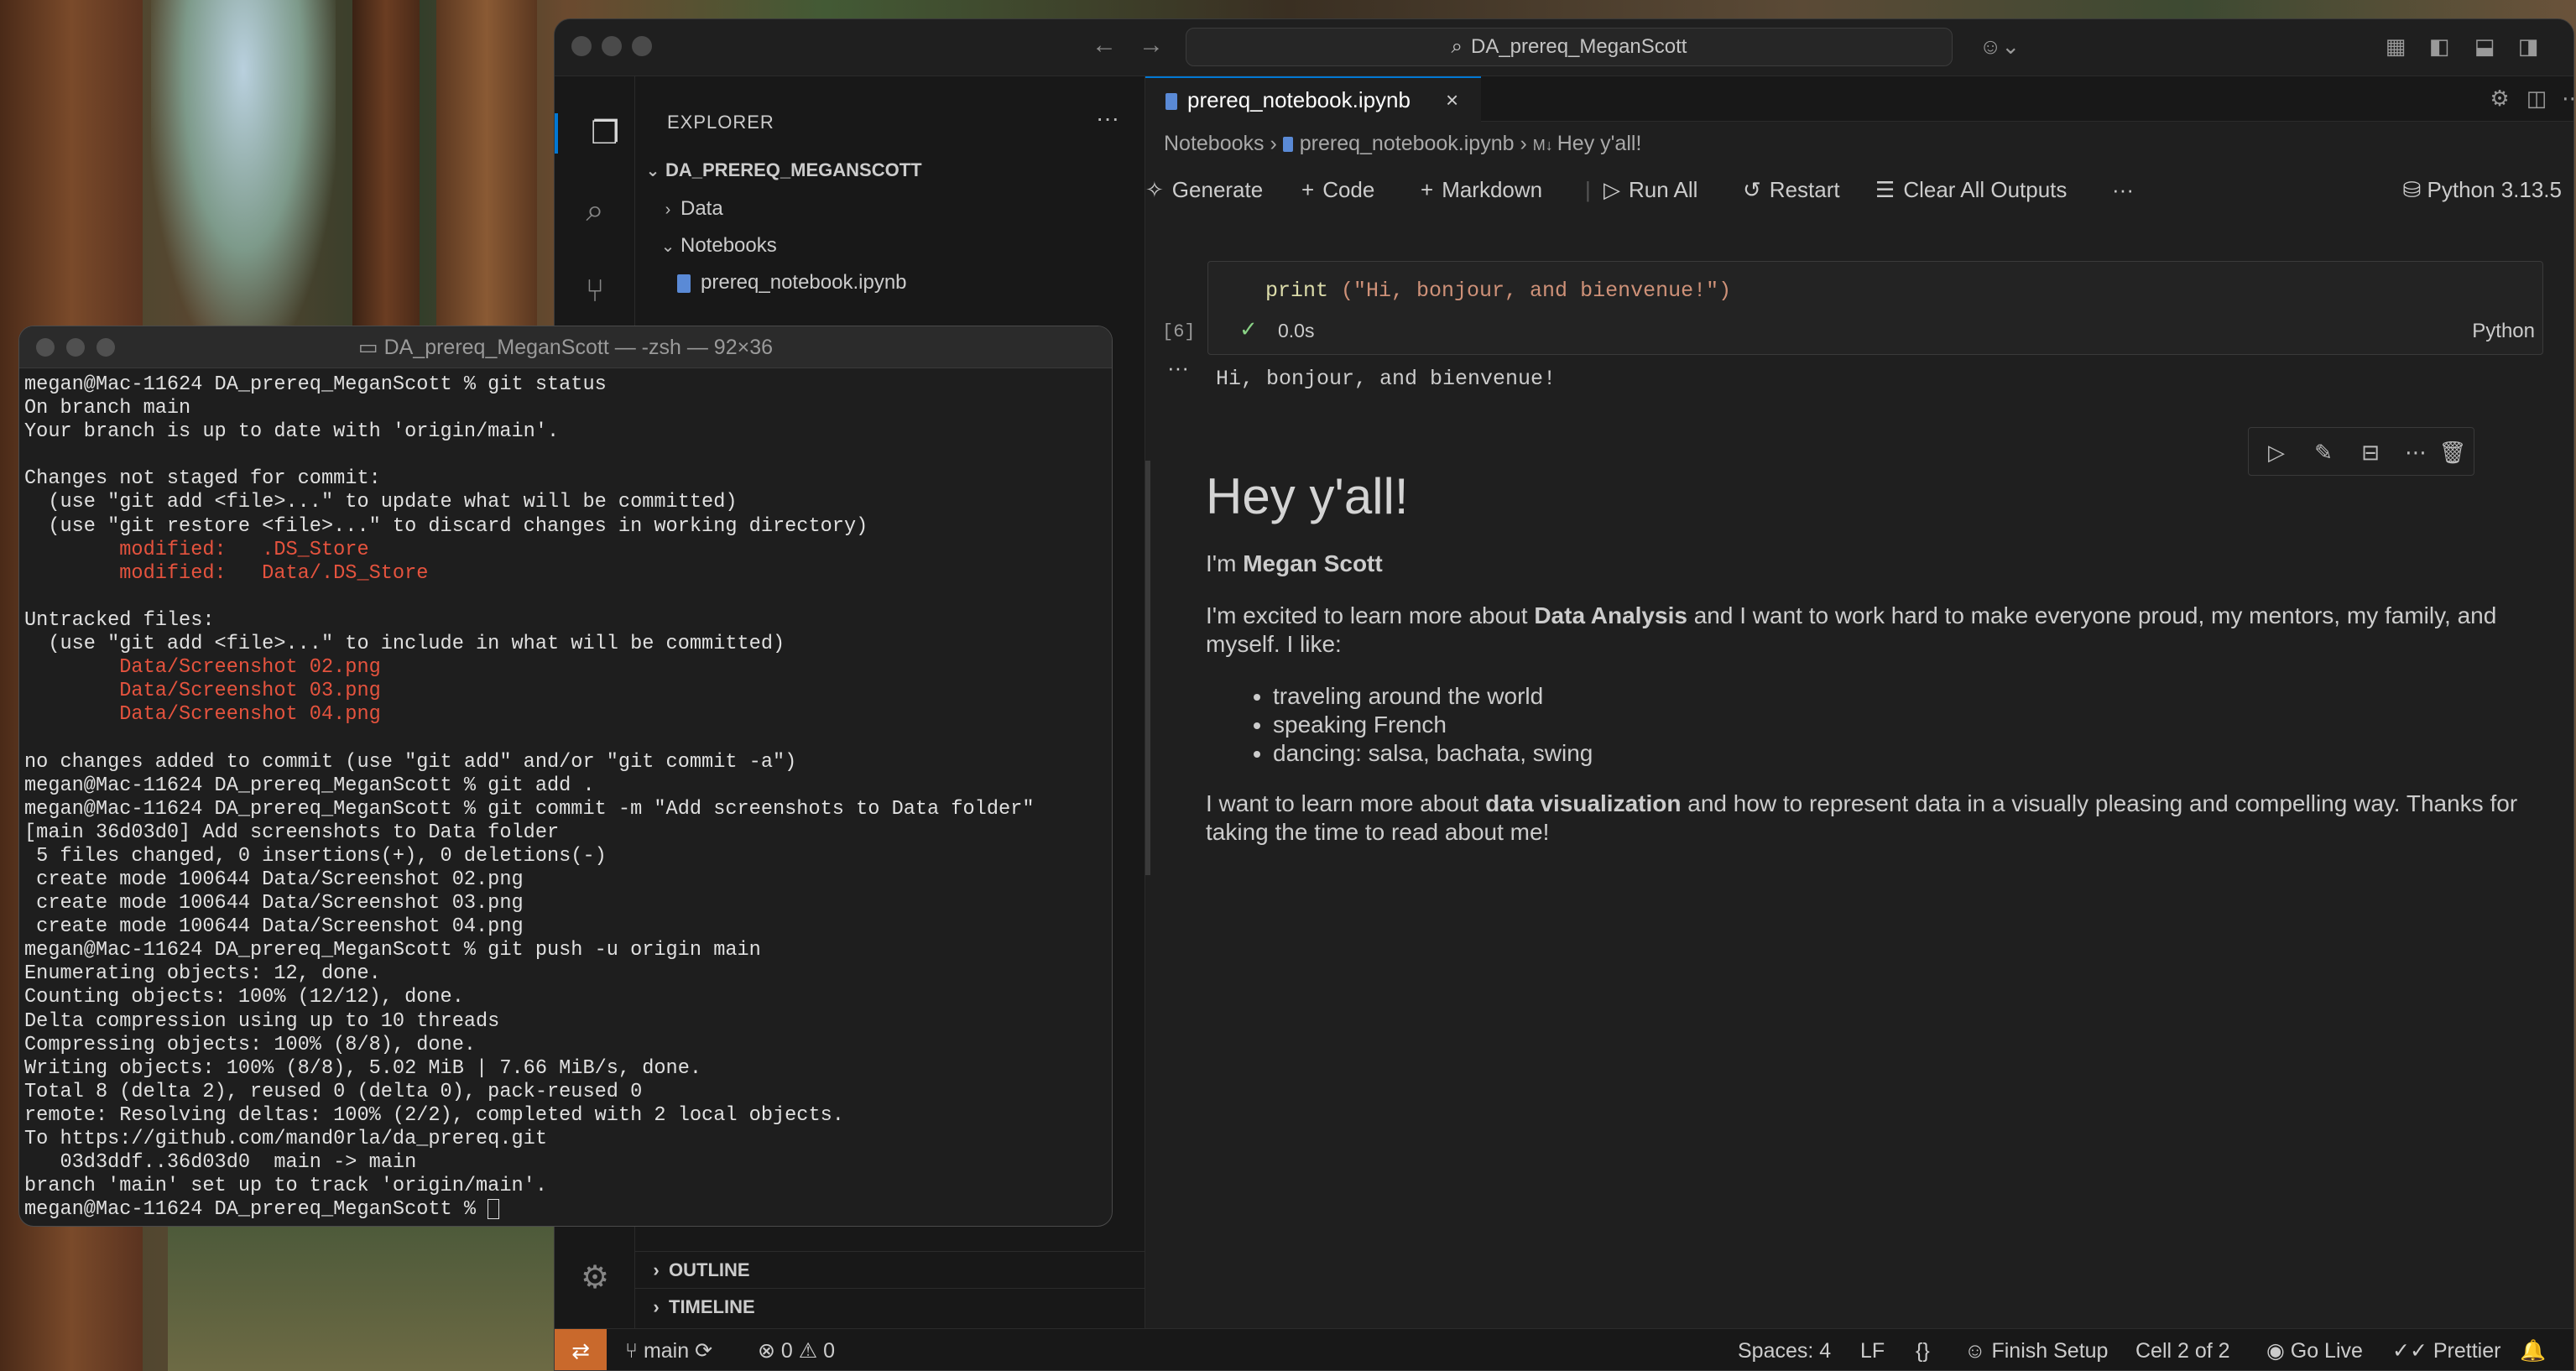  Describe the element at coordinates (1875, 308) in the screenshot. I see `code-cell: print ("Hi, bonjour, and bienvenue!")` at that location.